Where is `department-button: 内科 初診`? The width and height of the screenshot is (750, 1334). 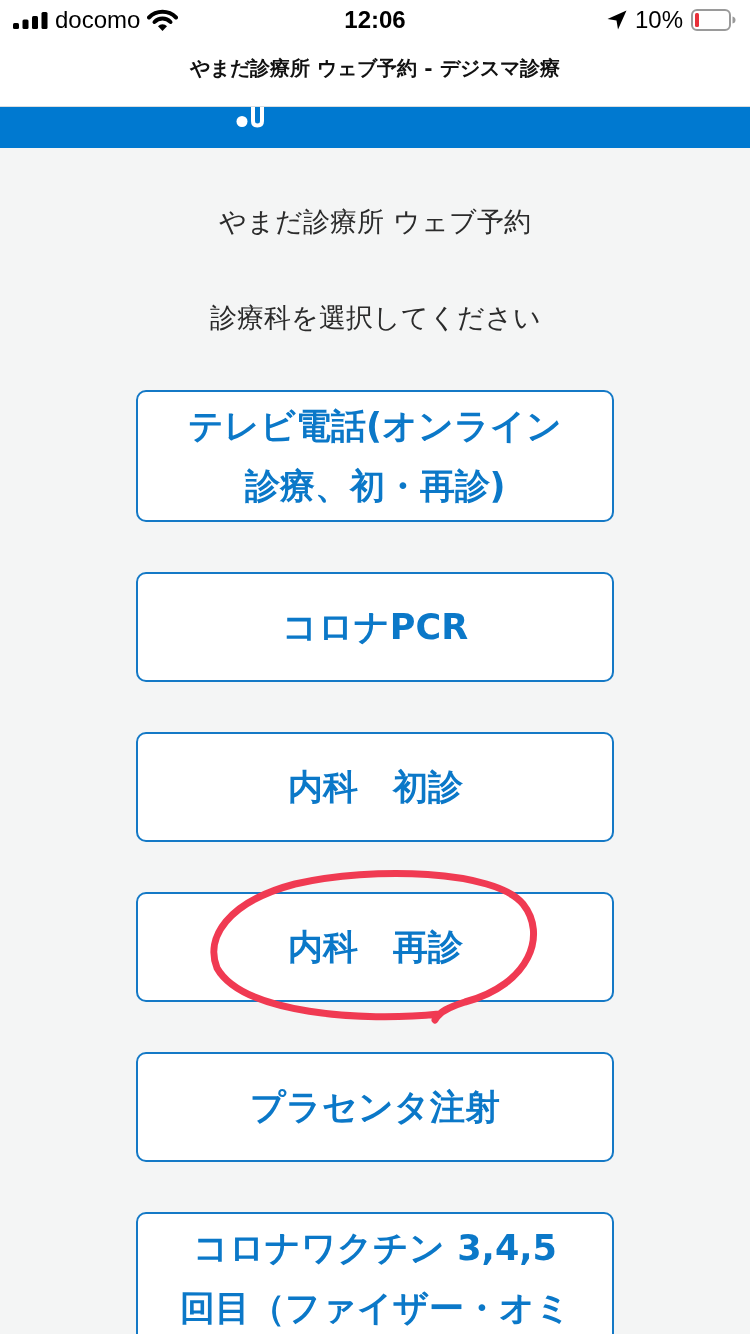
department-button: 内科 初診 is located at coordinates (375, 787).